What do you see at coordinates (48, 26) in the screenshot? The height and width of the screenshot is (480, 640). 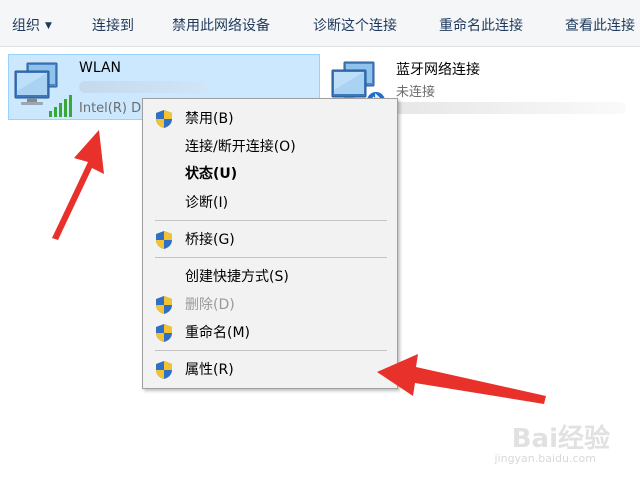 I see `dropdown-arrow-icon: ▼` at bounding box center [48, 26].